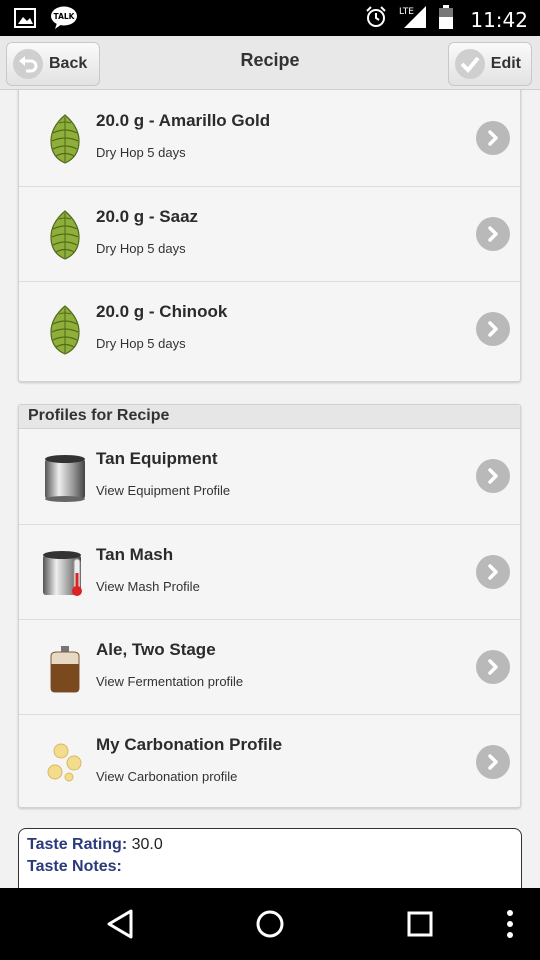  Describe the element at coordinates (167, 776) in the screenshot. I see `item-subtitle: View Carbonation profile` at that location.